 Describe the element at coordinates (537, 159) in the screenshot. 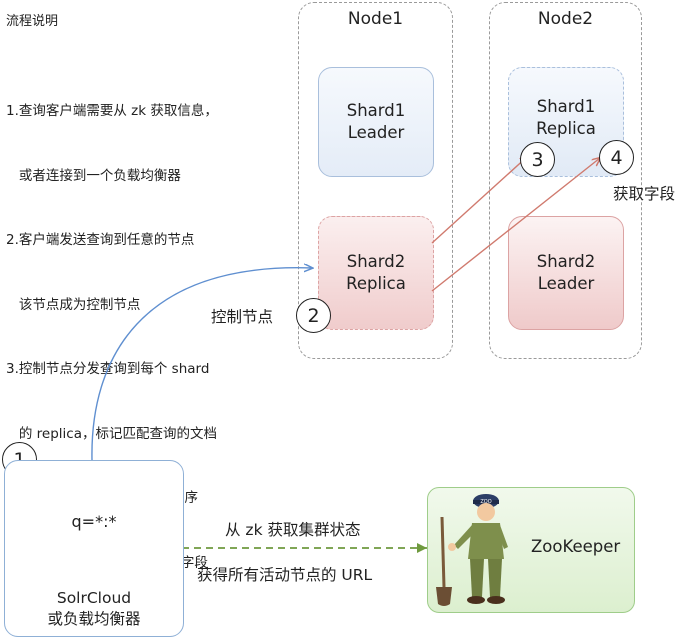

I see `step-3-circle: 3` at that location.